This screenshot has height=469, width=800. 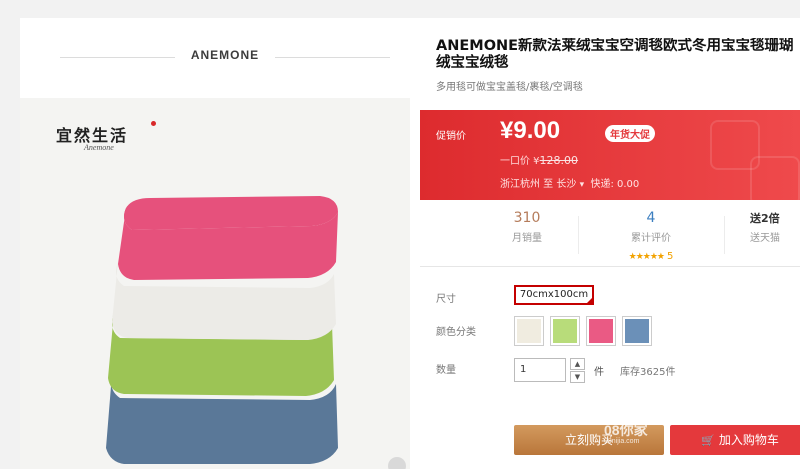 What do you see at coordinates (765, 238) in the screenshot?
I see `points-label: 送天猫` at bounding box center [765, 238].